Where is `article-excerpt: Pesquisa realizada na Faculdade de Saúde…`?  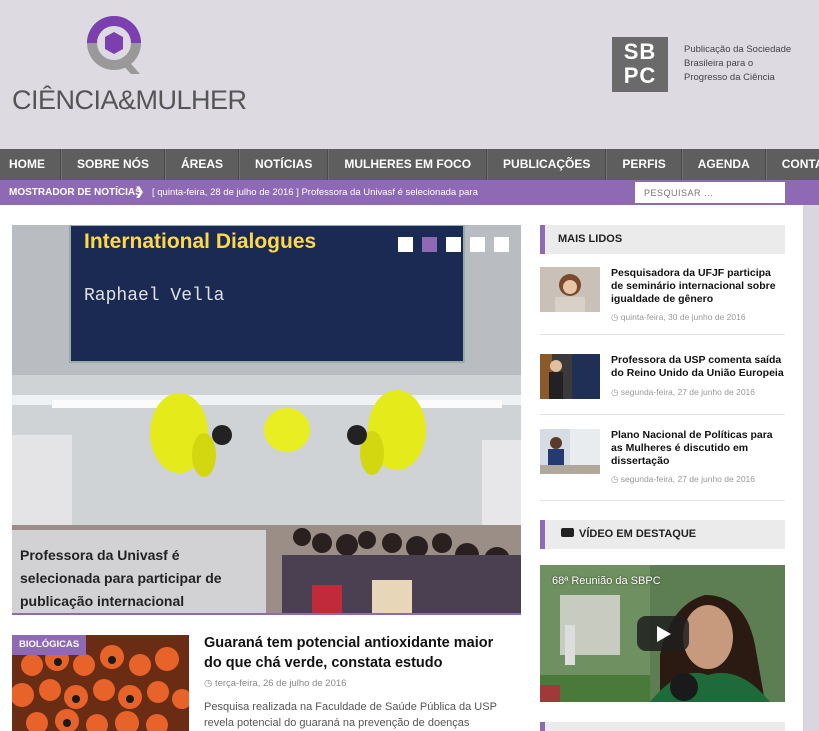 article-excerpt: Pesquisa realizada na Faculdade de Saúde… is located at coordinates (350, 715).